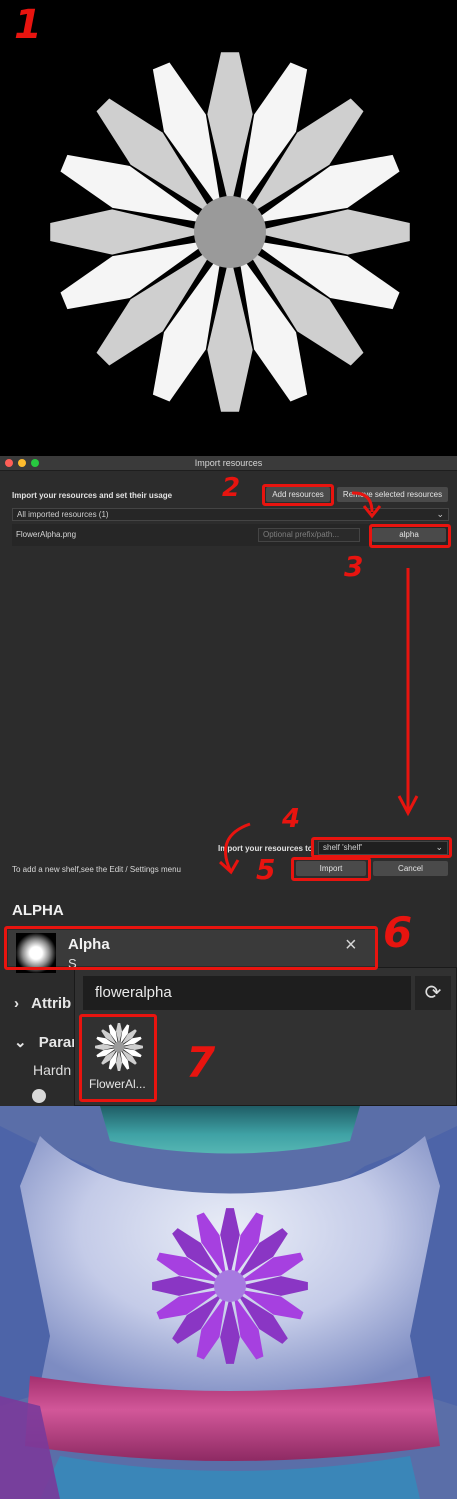 The image size is (457, 1499). Describe the element at coordinates (47, 1042) in the screenshot. I see `parameters-section: ⌄ Paran` at that location.